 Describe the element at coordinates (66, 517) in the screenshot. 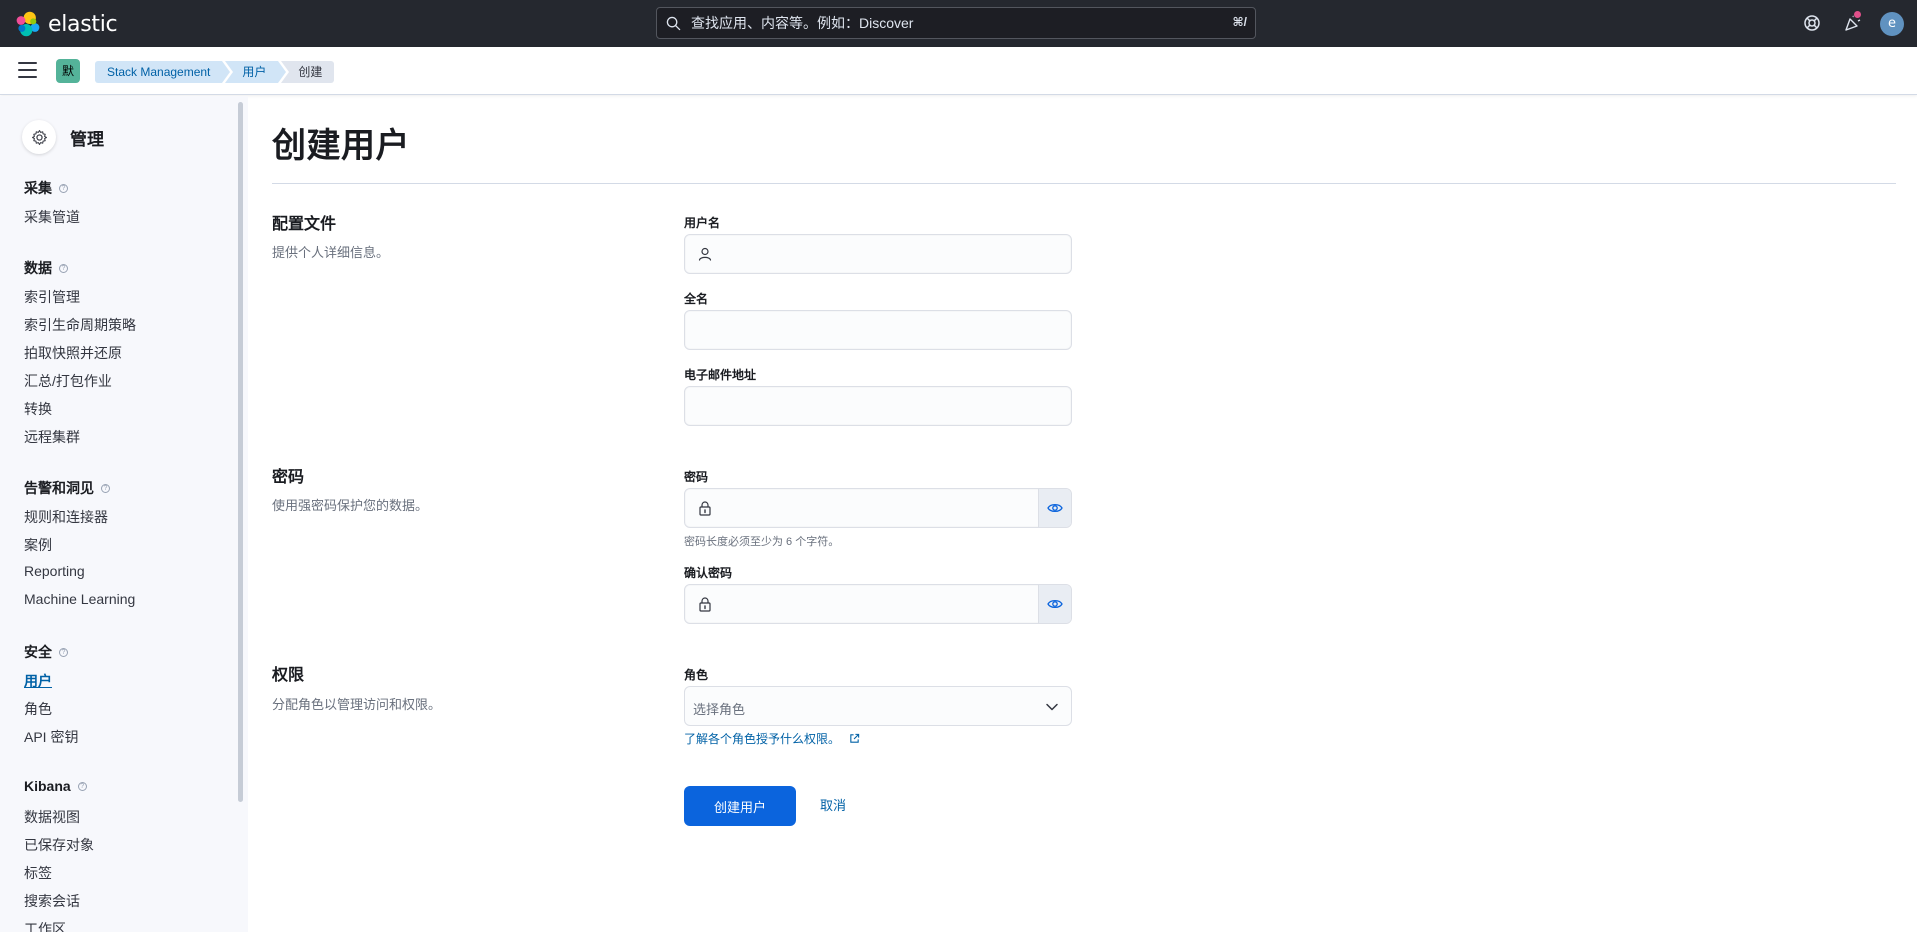

I see `sidebar-item-rules-connectors: 规则和连接器` at that location.